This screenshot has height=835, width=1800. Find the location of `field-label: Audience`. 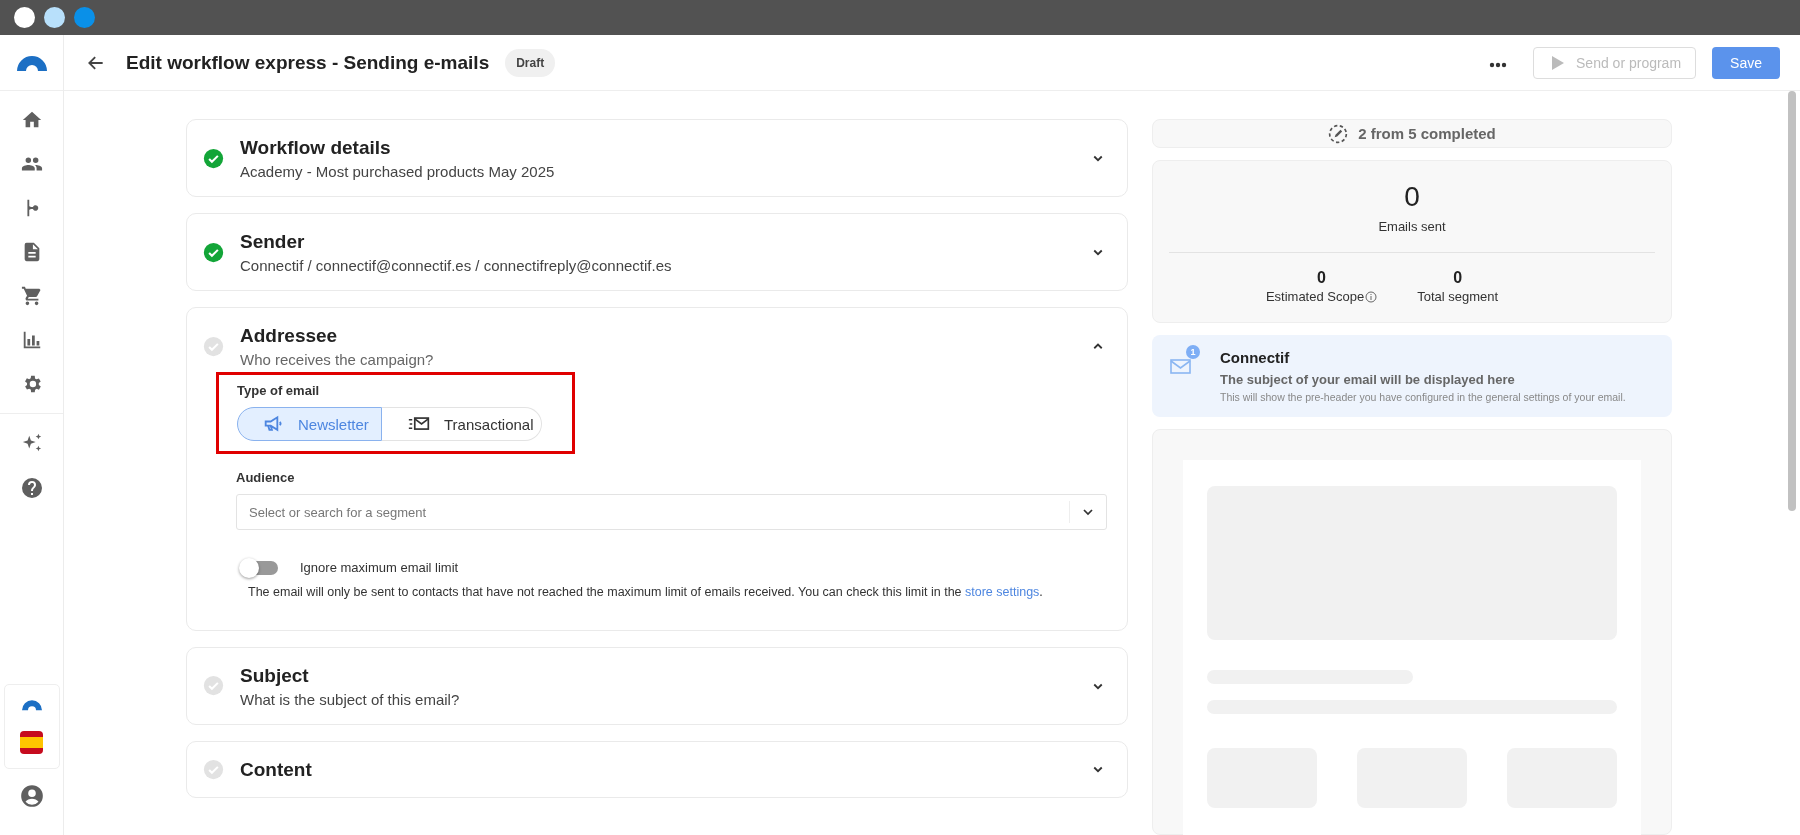

field-label: Audience is located at coordinates (266, 477).